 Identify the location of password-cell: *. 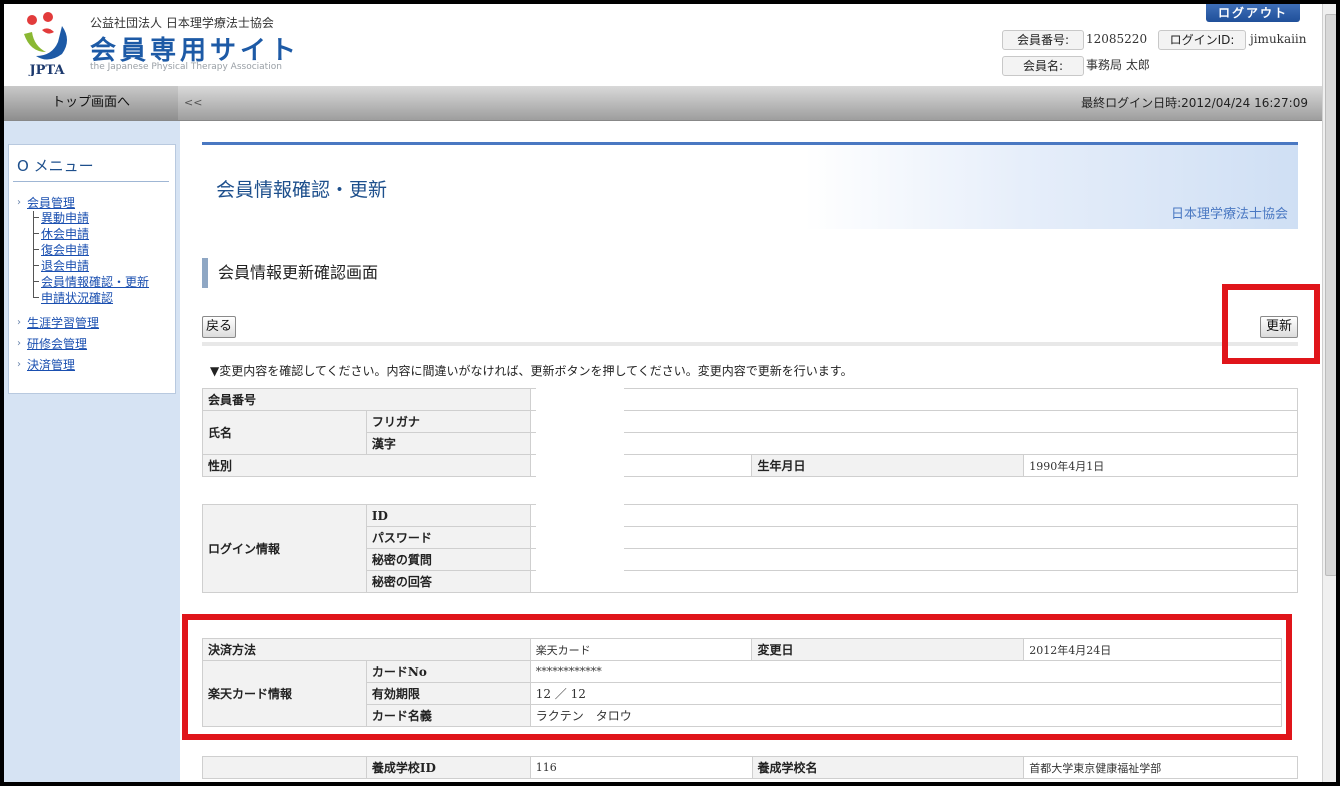
(914, 537).